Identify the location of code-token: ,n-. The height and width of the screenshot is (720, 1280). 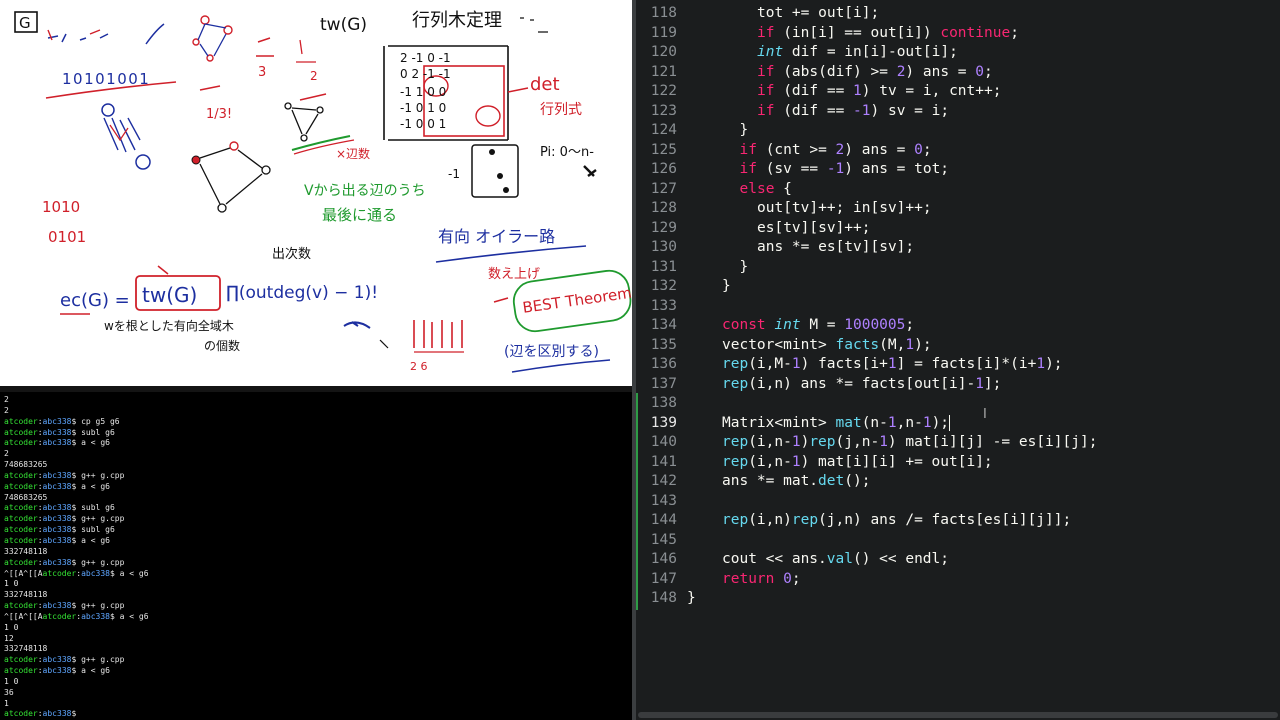
(909, 422).